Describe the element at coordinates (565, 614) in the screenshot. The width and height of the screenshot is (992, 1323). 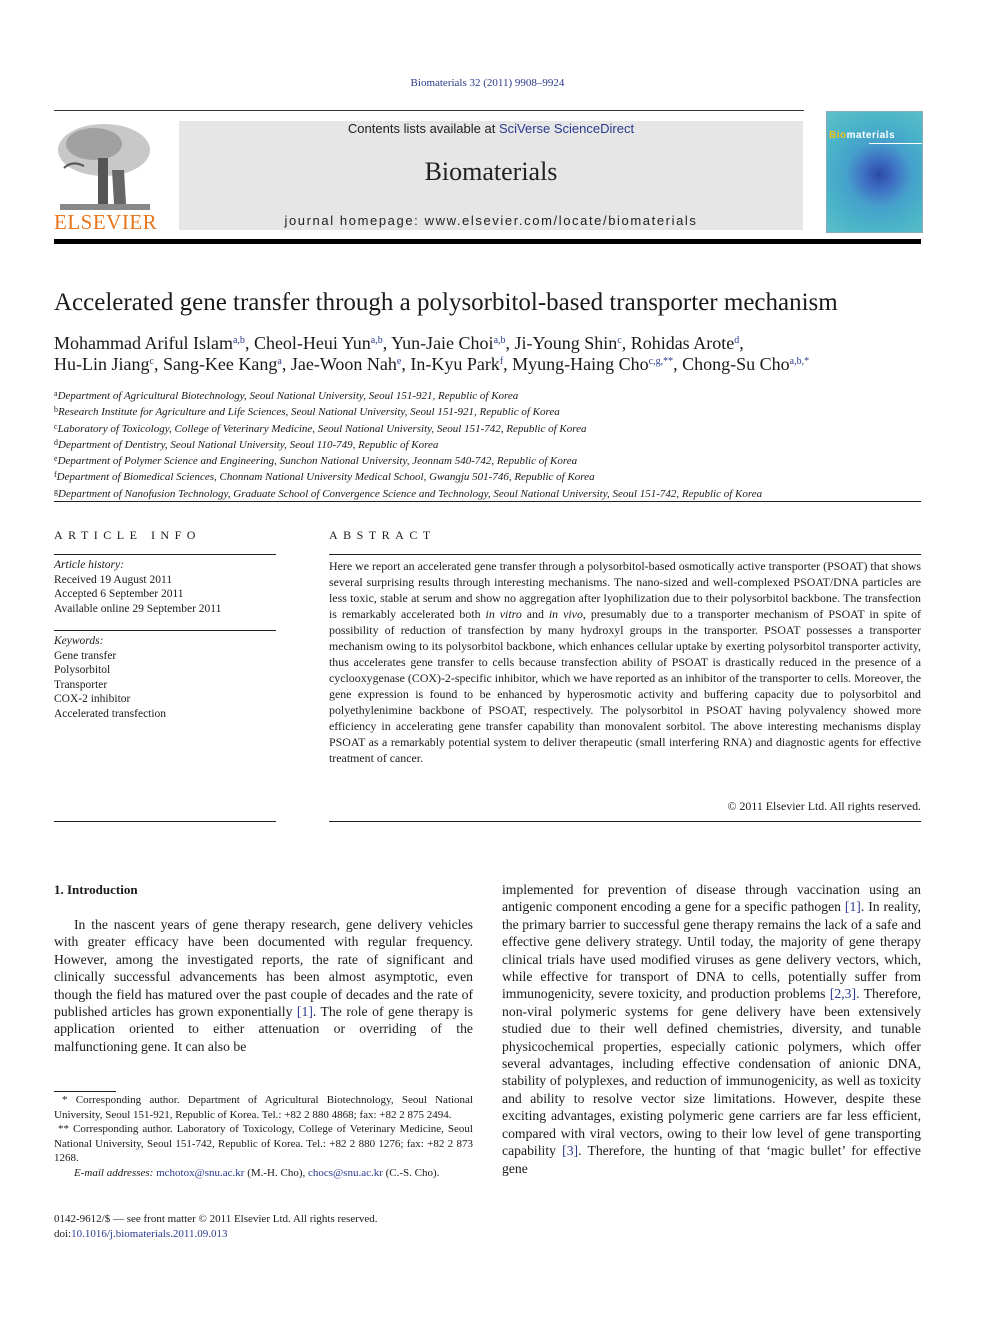
I see `abstract-italic: in vivo` at that location.